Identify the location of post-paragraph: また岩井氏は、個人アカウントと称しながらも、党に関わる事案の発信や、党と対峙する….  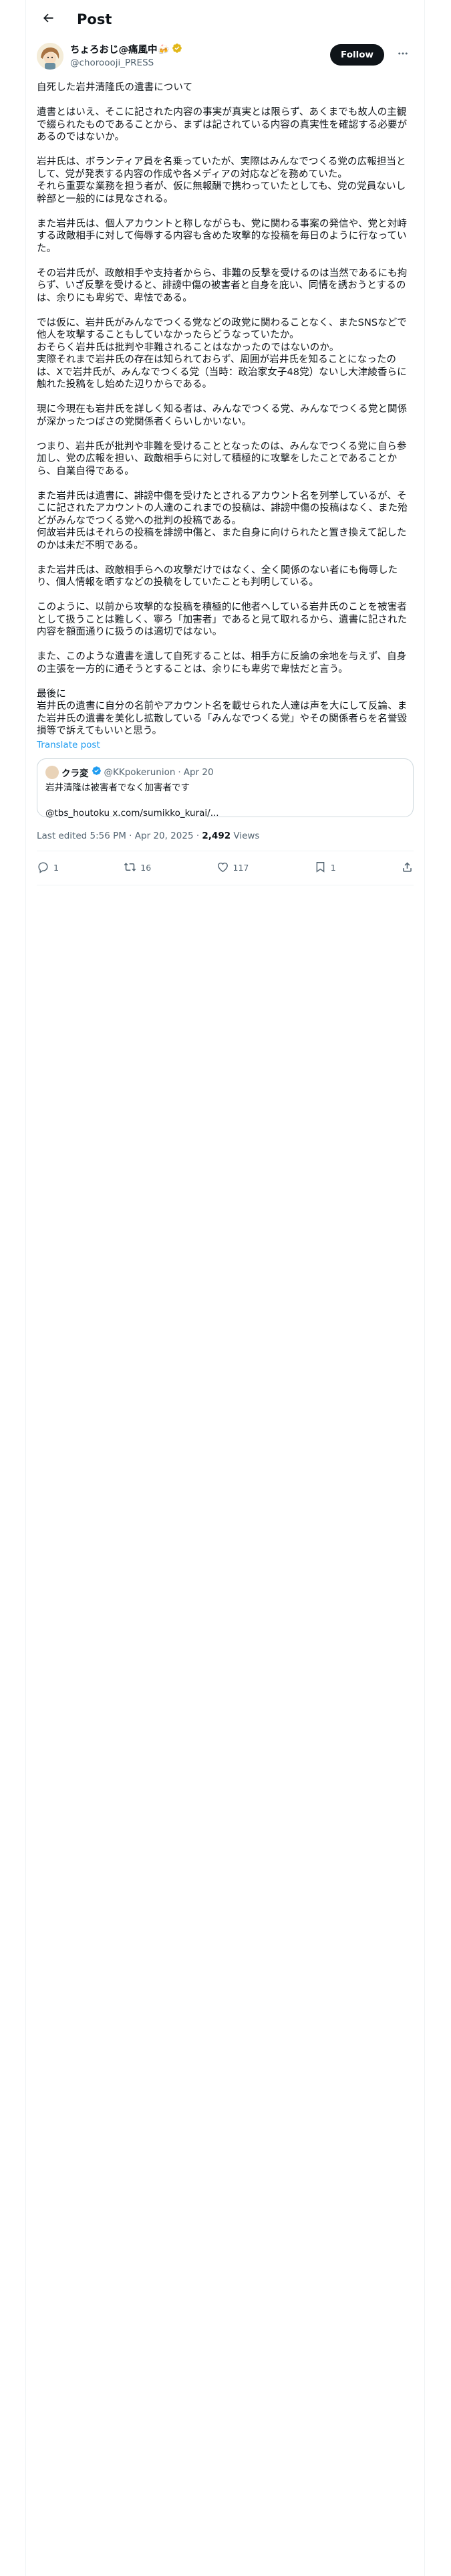
(222, 236).